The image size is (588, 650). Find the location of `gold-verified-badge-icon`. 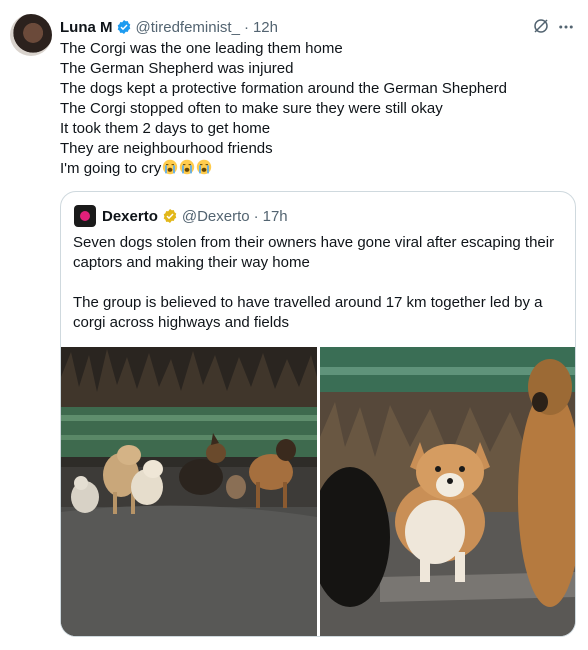

gold-verified-badge-icon is located at coordinates (170, 216).